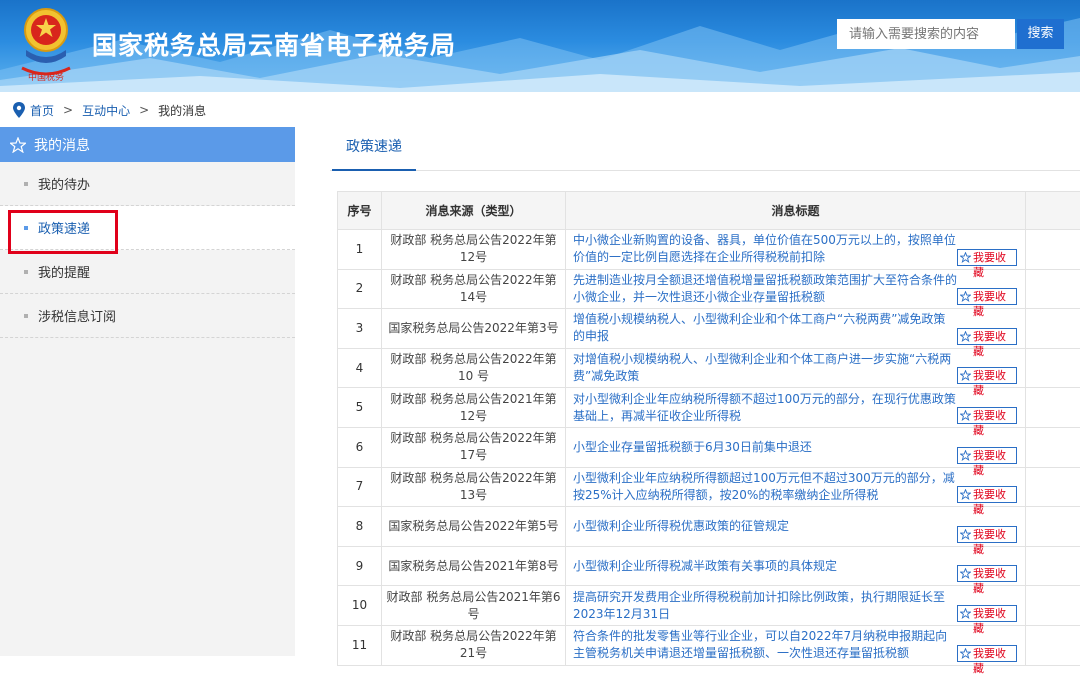  Describe the element at coordinates (474, 250) in the screenshot. I see `row-source: 财政部 税务总局公告2022年第12号` at that location.